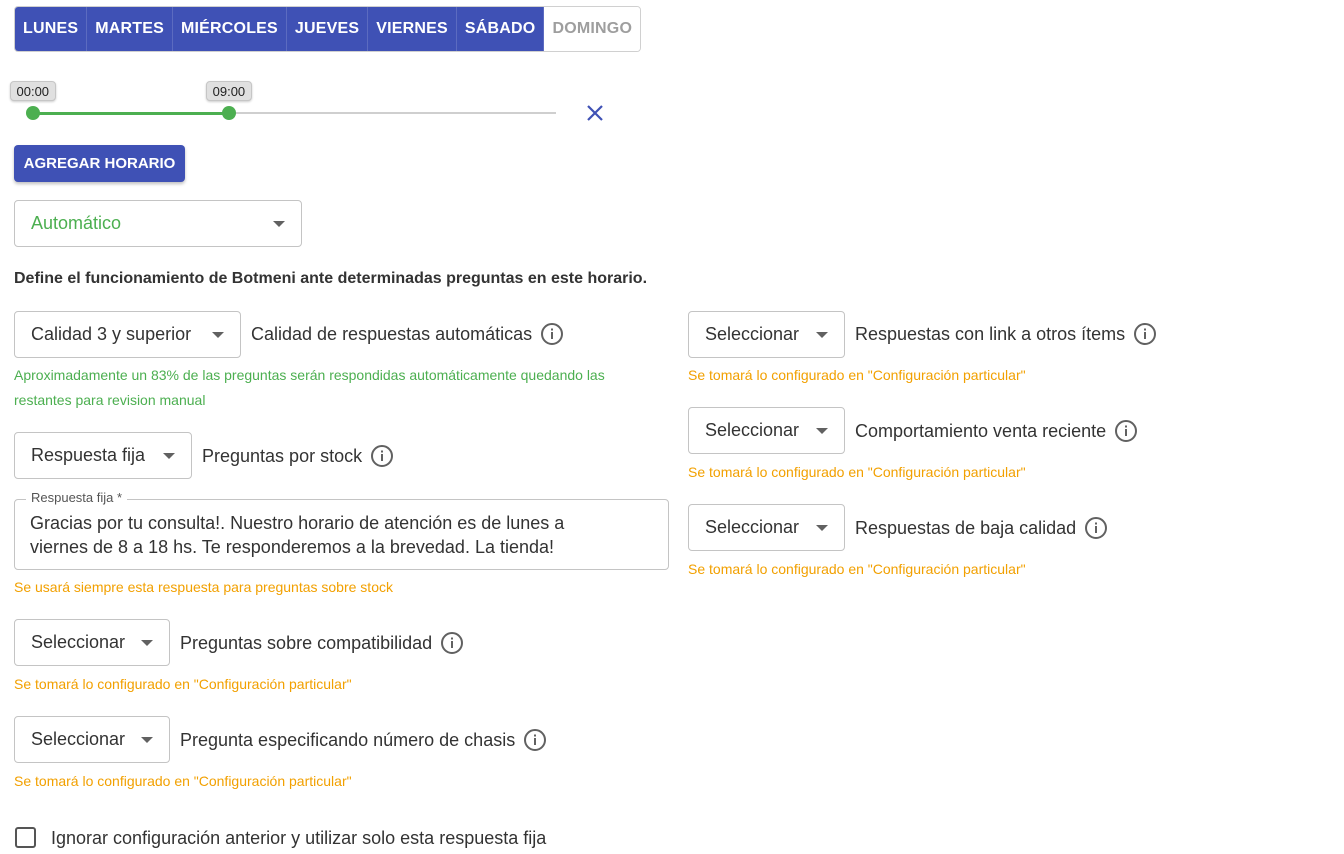 This screenshot has height=854, width=1344. I want to click on links-label-row: Respuestas con link a otros ítems, so click(1006, 334).